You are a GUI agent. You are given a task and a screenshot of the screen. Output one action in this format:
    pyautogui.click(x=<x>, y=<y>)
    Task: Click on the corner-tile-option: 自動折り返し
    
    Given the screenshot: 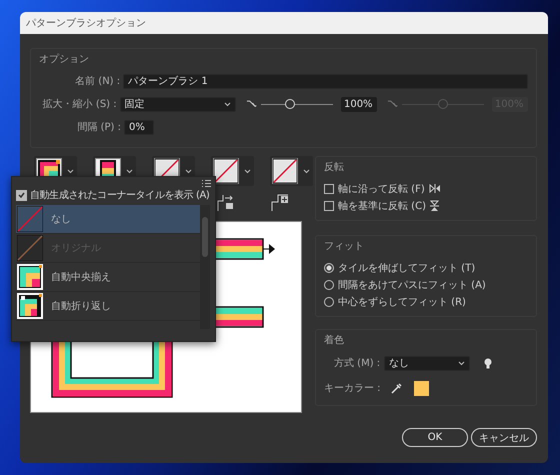 What is the action you would take?
    pyautogui.click(x=108, y=306)
    